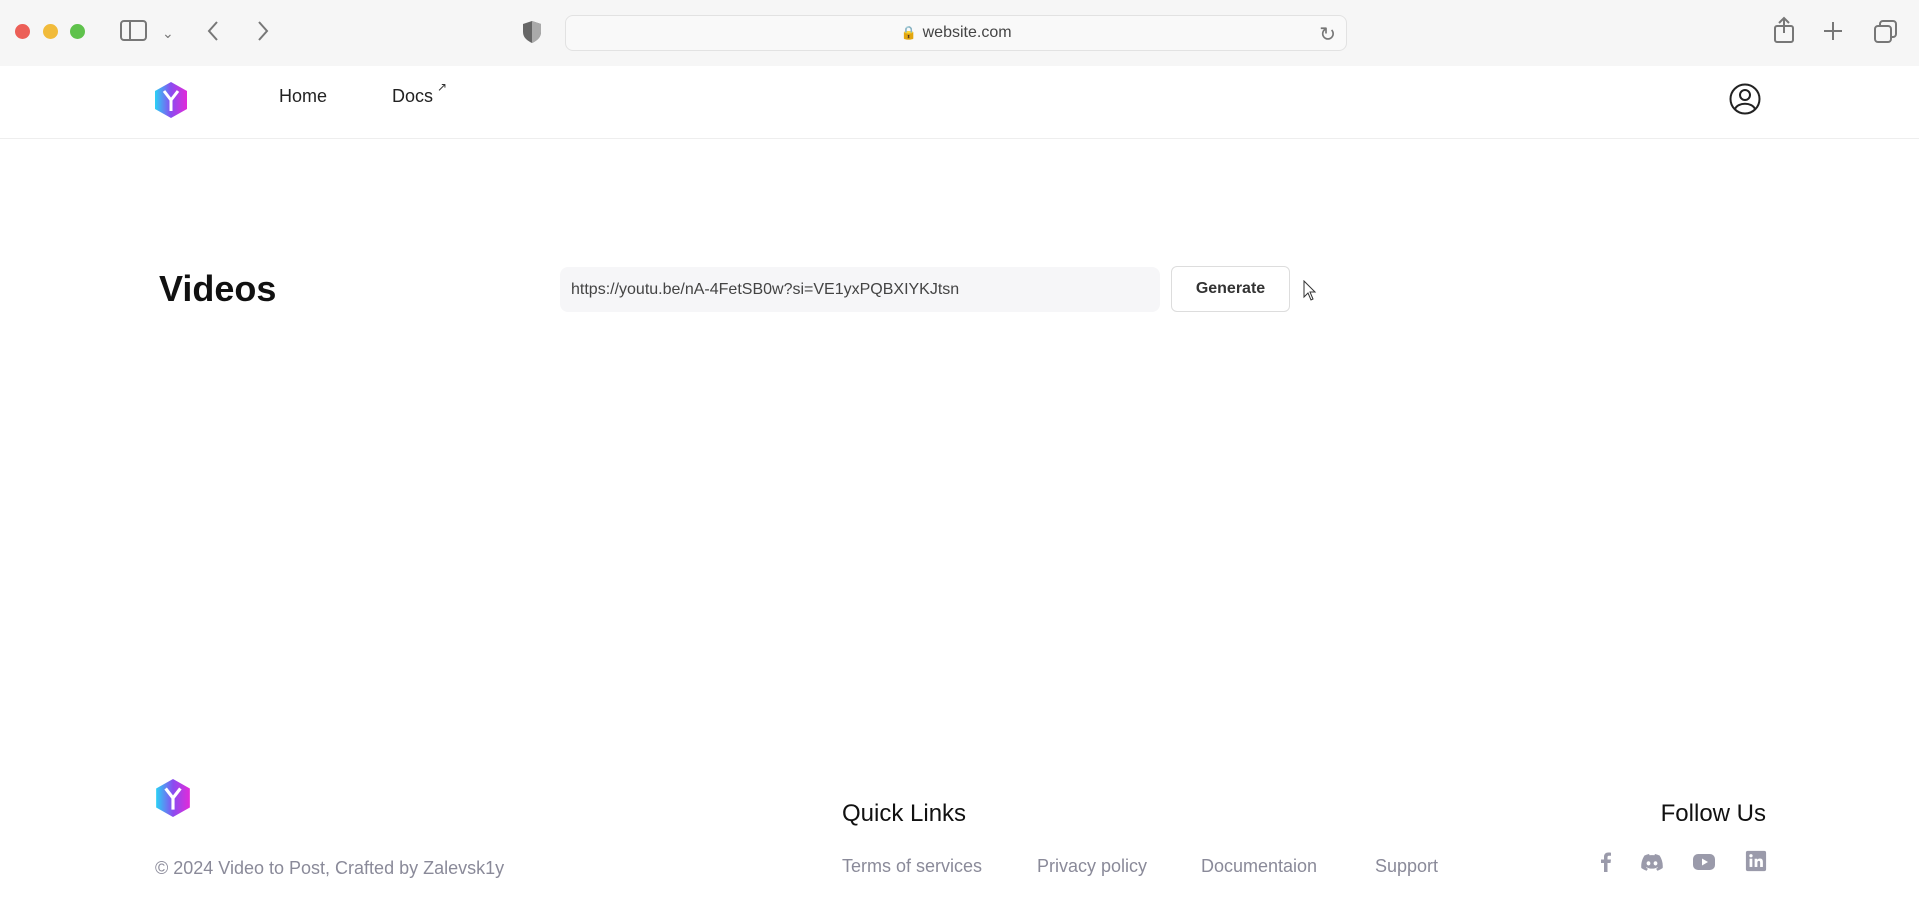 This screenshot has width=1919, height=898. I want to click on linkedin-icon, so click(1756, 861).